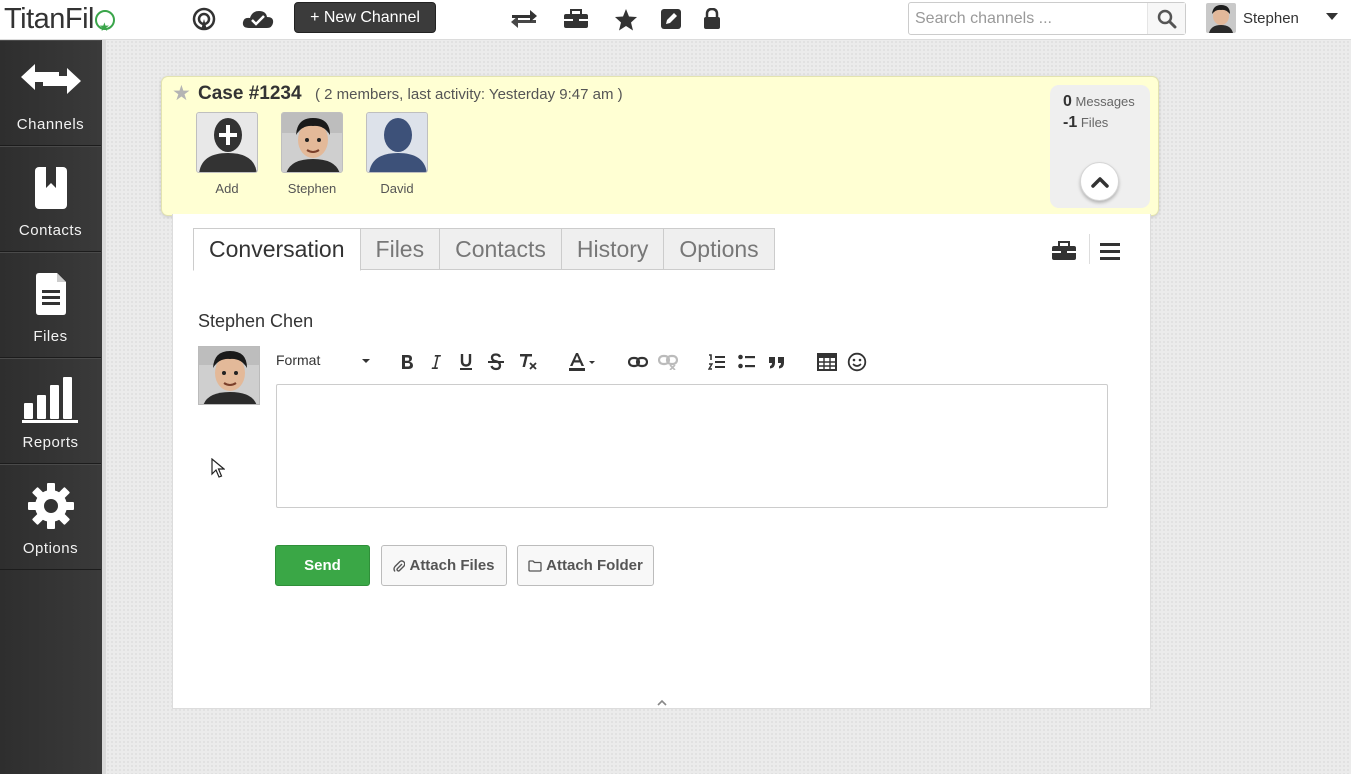 This screenshot has height=774, width=1351. Describe the element at coordinates (1332, 16) in the screenshot. I see `user-menu-caret-icon` at that location.